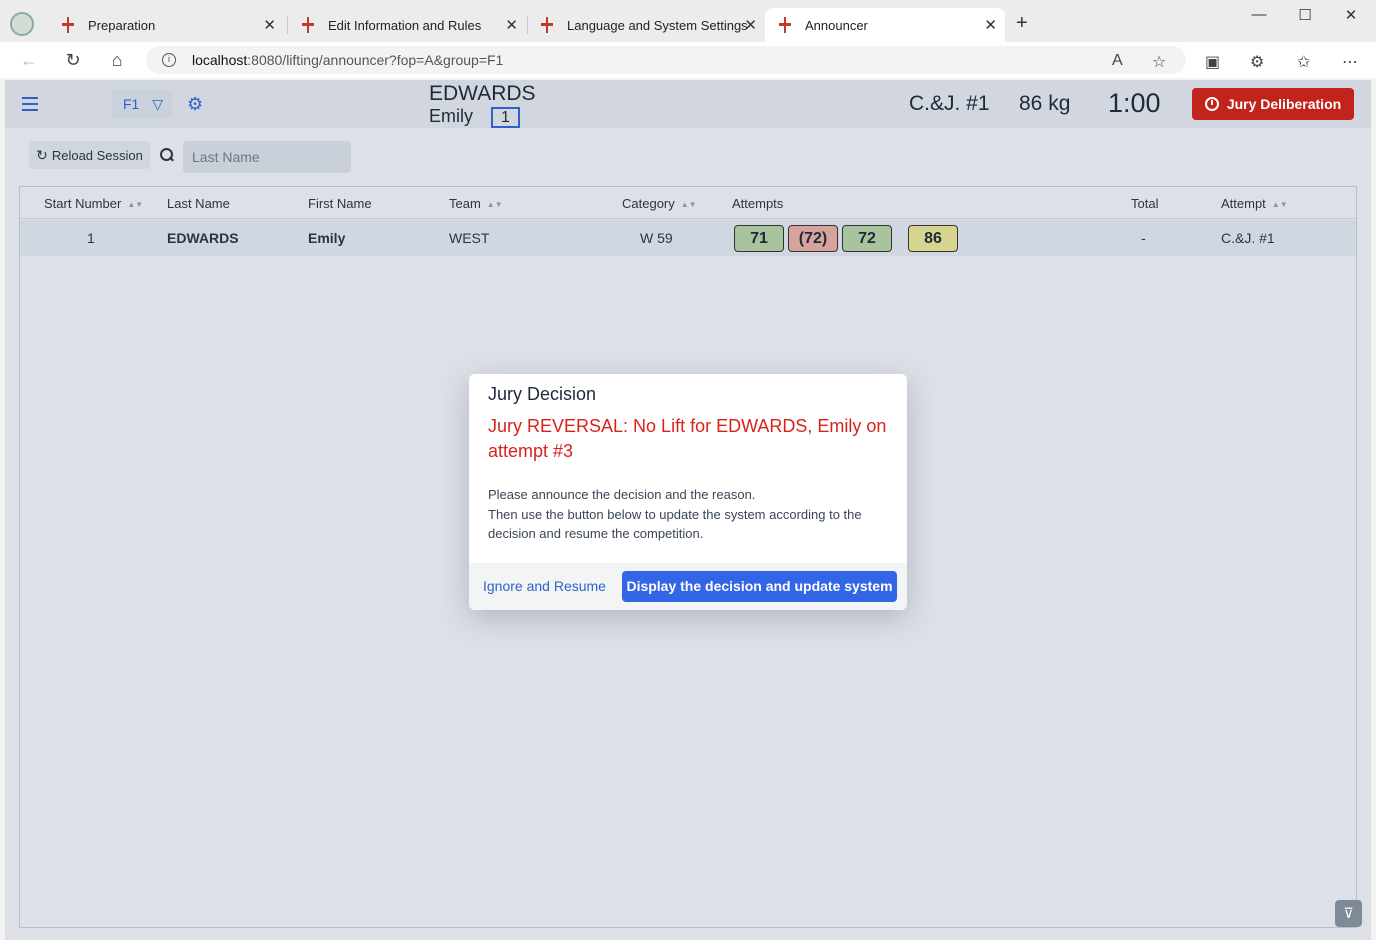 The image size is (1376, 940). Describe the element at coordinates (375, 60) in the screenshot. I see `url-path: :8080/lifting/announcer?fop=A&group=F1` at that location.